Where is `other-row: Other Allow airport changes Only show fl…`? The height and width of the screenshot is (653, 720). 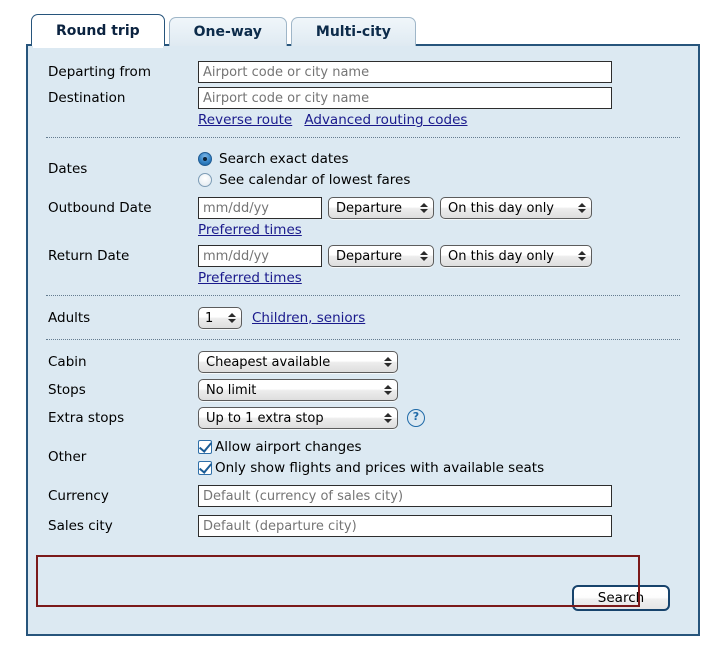 other-row: Other Allow airport changes Only show fl… is located at coordinates (363, 457).